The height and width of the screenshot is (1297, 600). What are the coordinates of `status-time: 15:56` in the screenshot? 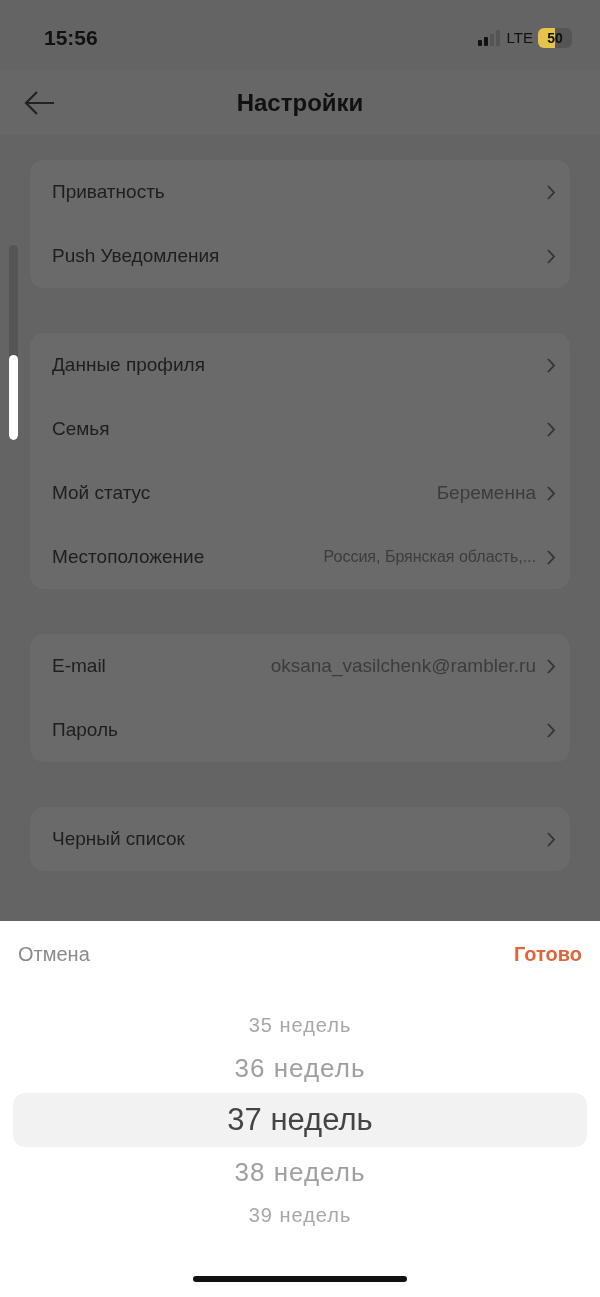 It's located at (71, 38).